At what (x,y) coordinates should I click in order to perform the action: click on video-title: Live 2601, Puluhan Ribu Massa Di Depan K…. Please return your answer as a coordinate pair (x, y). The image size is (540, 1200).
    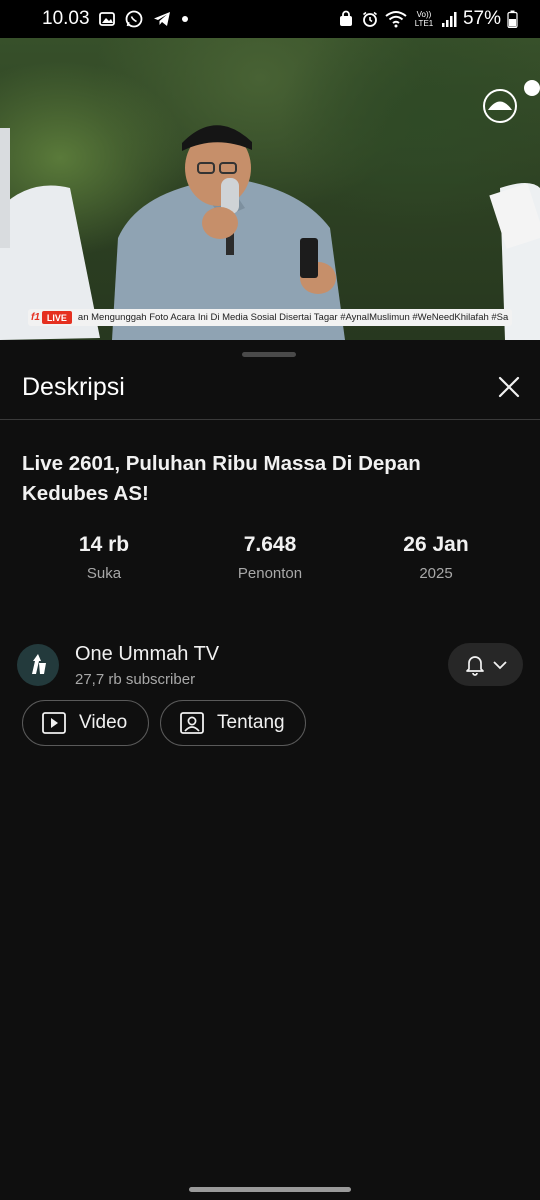
    Looking at the image, I should click on (221, 478).